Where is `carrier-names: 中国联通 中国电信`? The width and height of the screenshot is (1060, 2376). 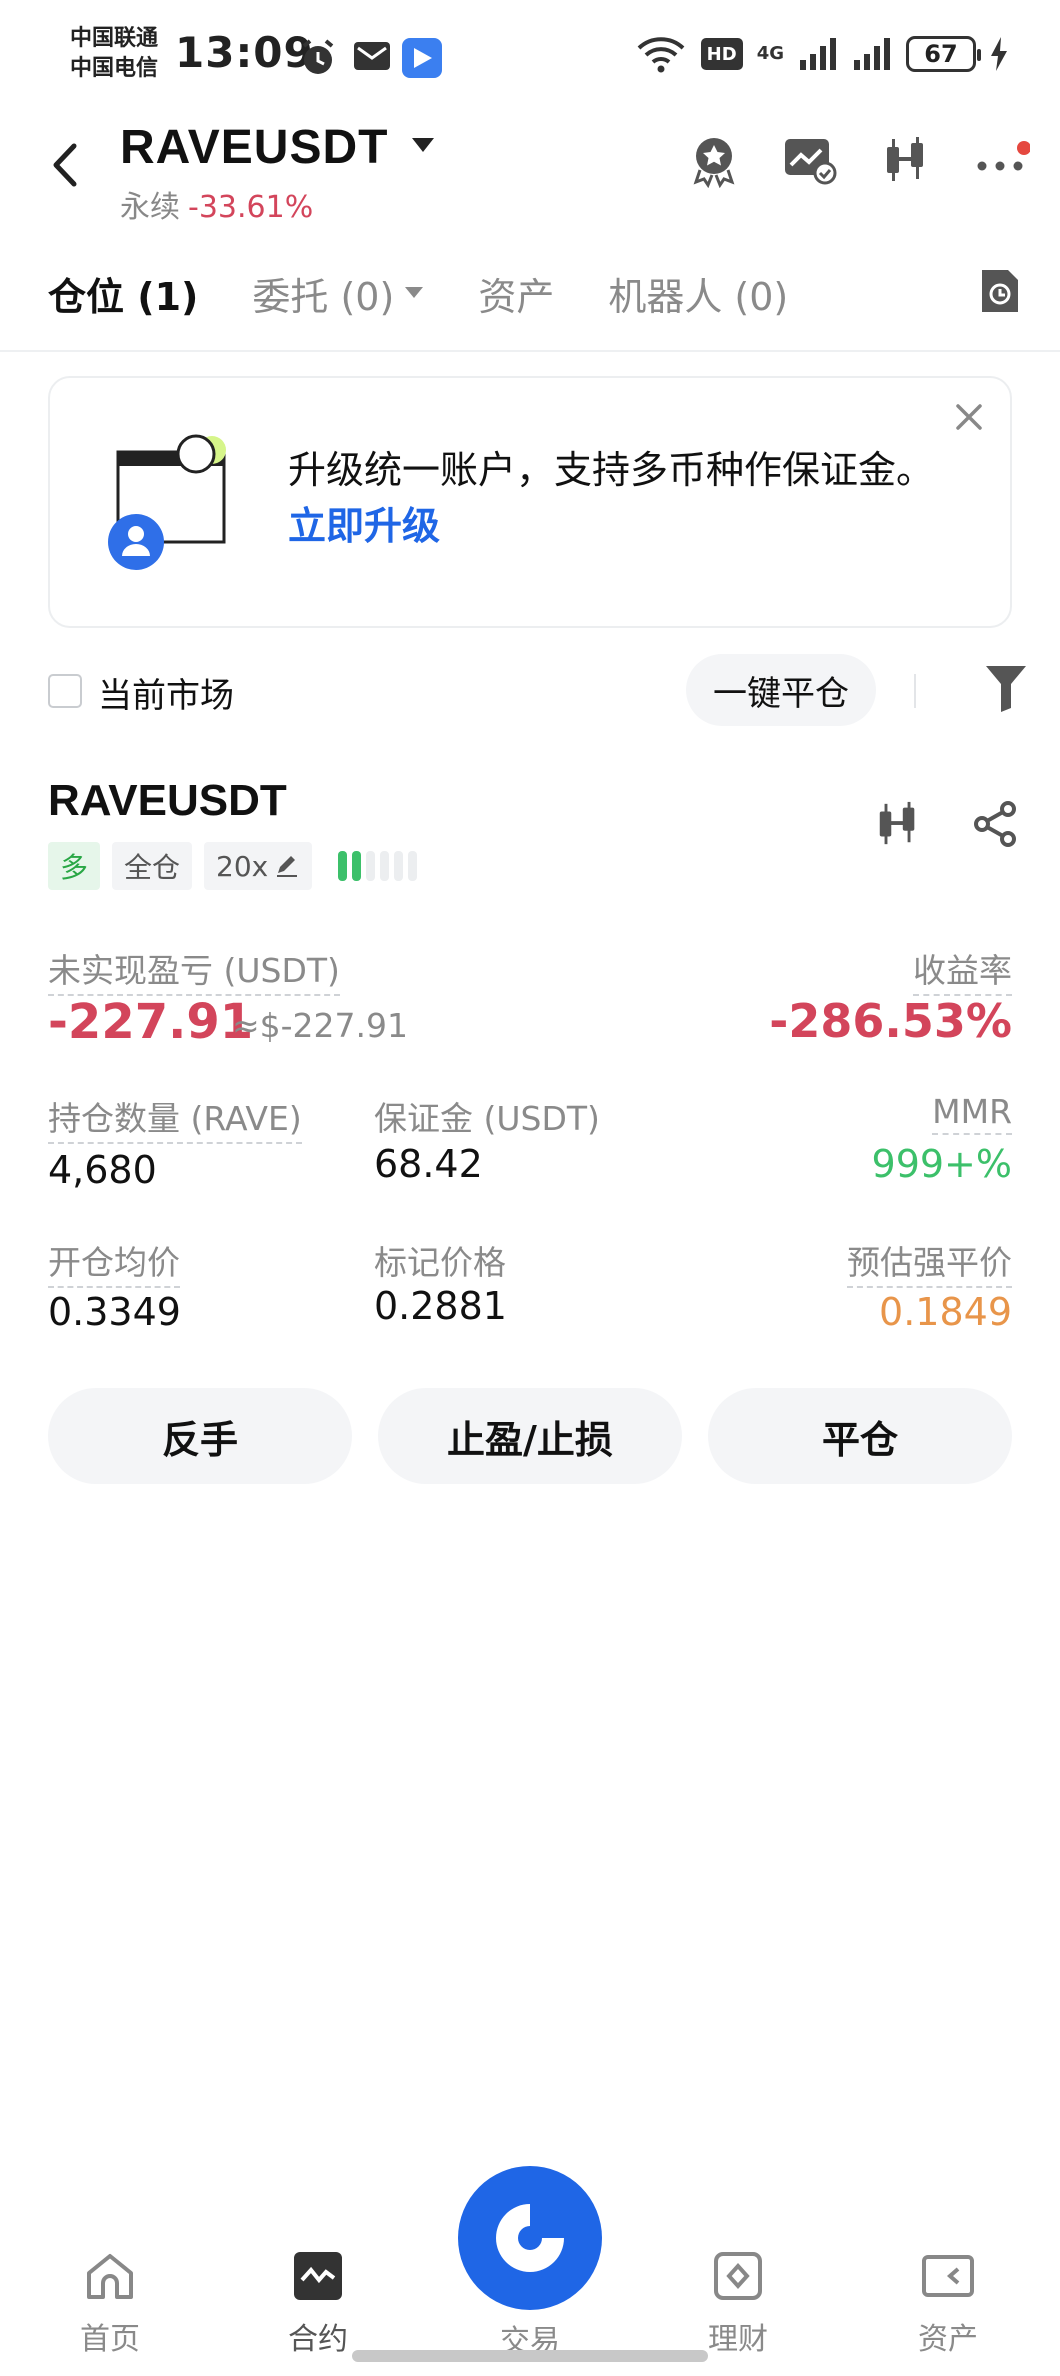
carrier-names: 中国联通 中国电信 is located at coordinates (114, 54).